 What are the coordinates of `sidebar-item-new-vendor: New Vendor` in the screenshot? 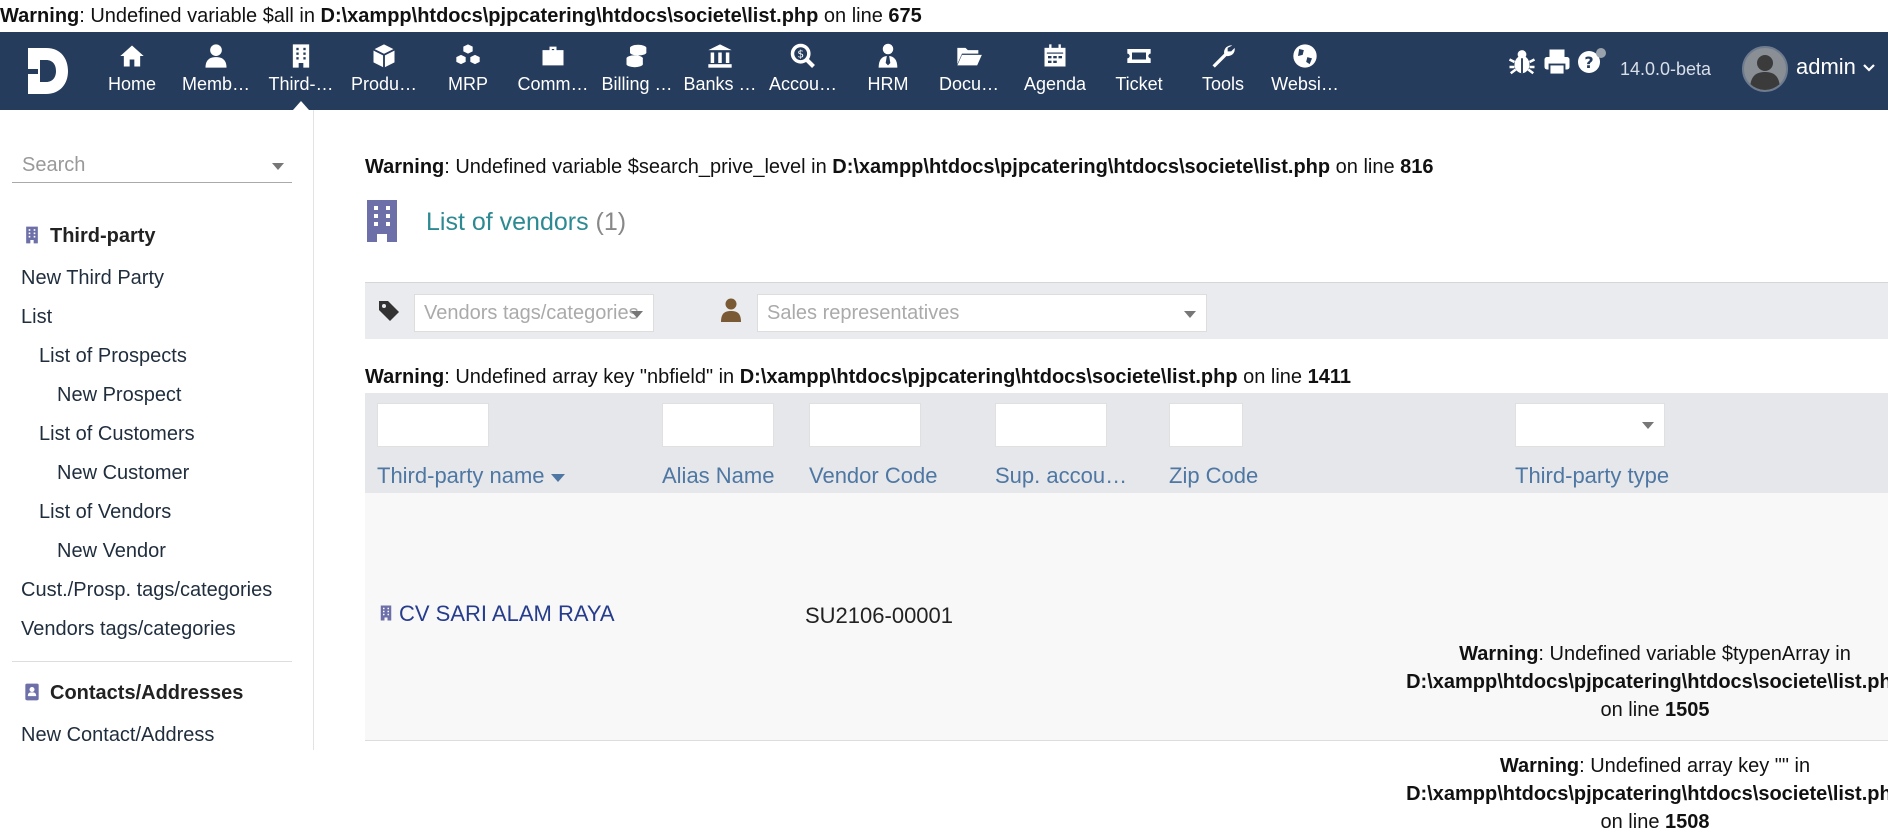 It's located at (111, 551).